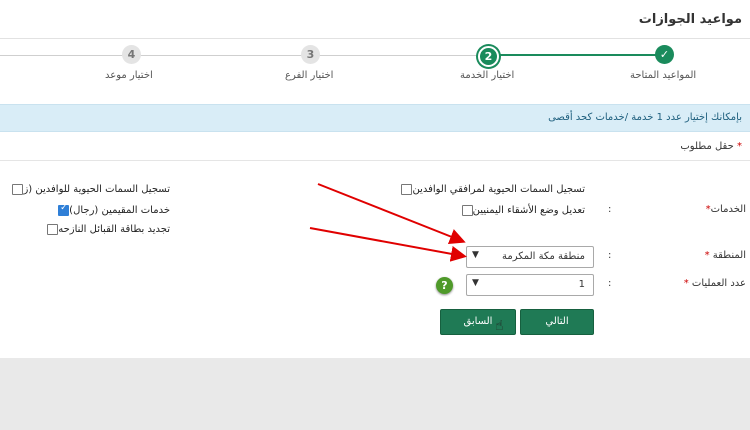 This screenshot has height=430, width=750. What do you see at coordinates (309, 75) in the screenshot?
I see `step-3-label: اختيار الفرع` at bounding box center [309, 75].